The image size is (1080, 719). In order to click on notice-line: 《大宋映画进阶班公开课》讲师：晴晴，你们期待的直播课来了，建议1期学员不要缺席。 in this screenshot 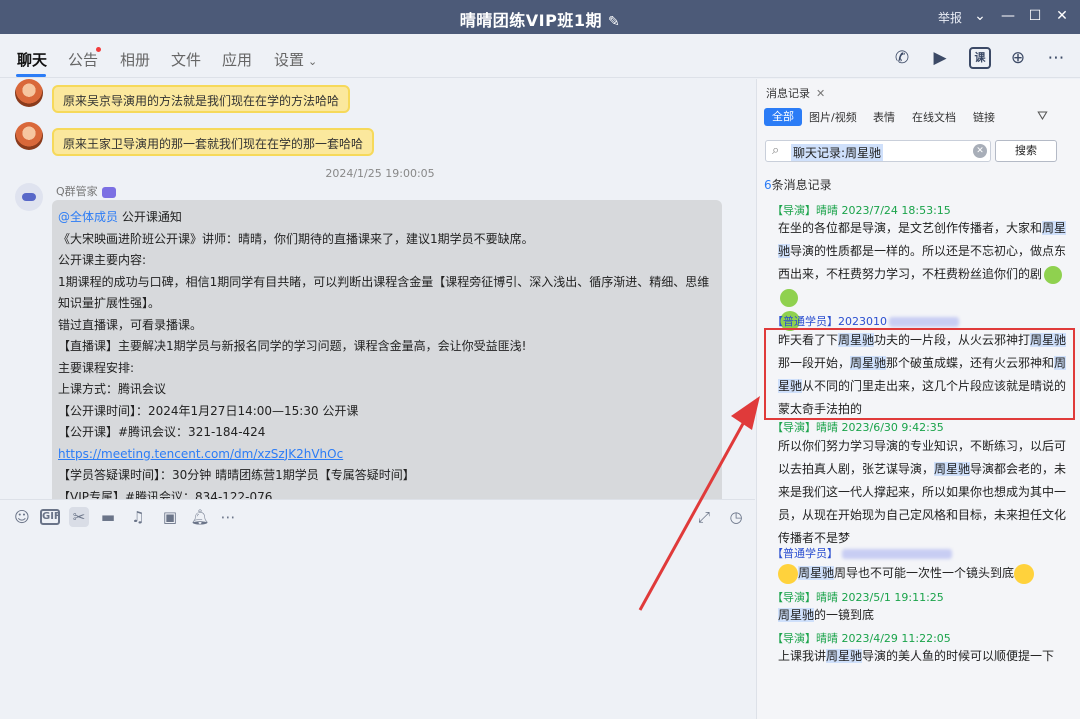, I will do `click(296, 238)`.